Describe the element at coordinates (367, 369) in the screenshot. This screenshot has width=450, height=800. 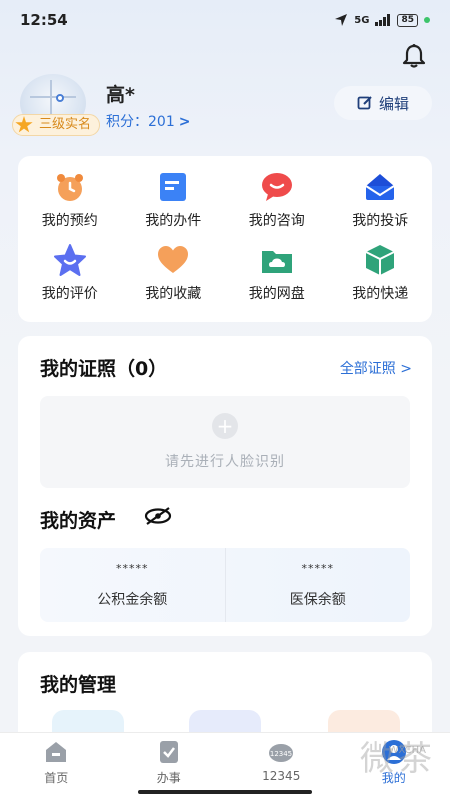
I see `all-certificates-label: 全部证照` at that location.